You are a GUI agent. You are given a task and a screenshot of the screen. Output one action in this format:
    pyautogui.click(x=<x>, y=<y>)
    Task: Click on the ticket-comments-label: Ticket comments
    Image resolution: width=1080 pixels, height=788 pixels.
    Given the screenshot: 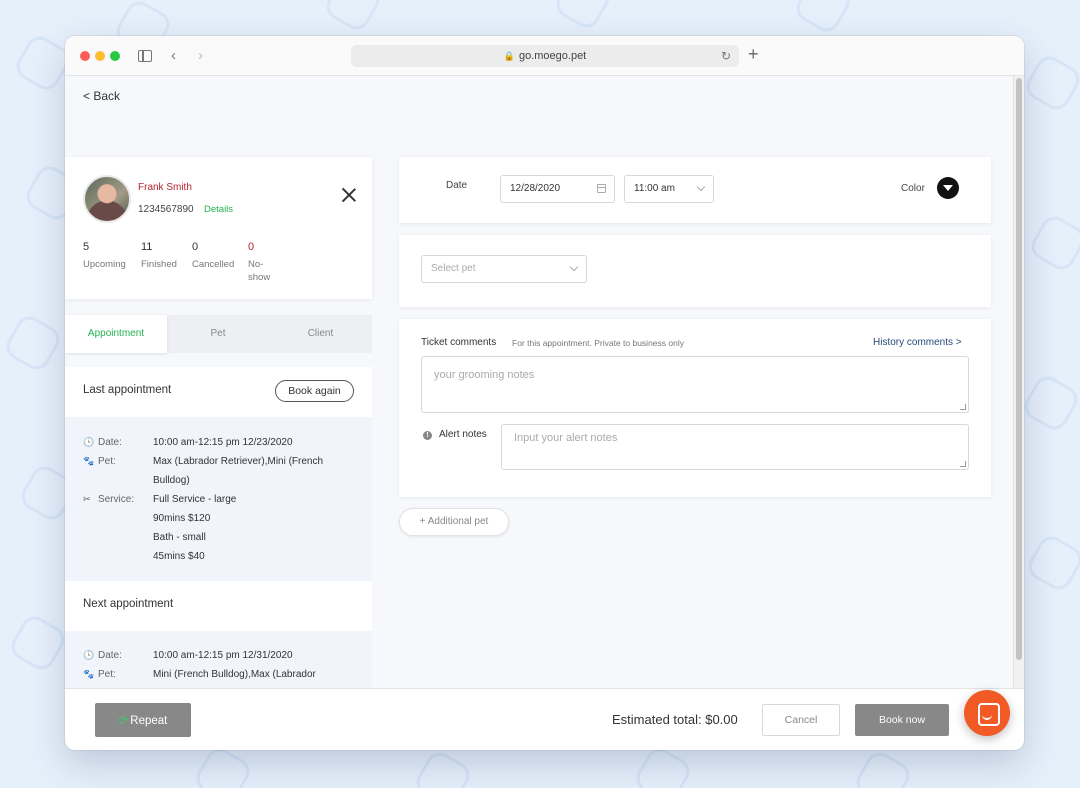 What is the action you would take?
    pyautogui.click(x=459, y=342)
    